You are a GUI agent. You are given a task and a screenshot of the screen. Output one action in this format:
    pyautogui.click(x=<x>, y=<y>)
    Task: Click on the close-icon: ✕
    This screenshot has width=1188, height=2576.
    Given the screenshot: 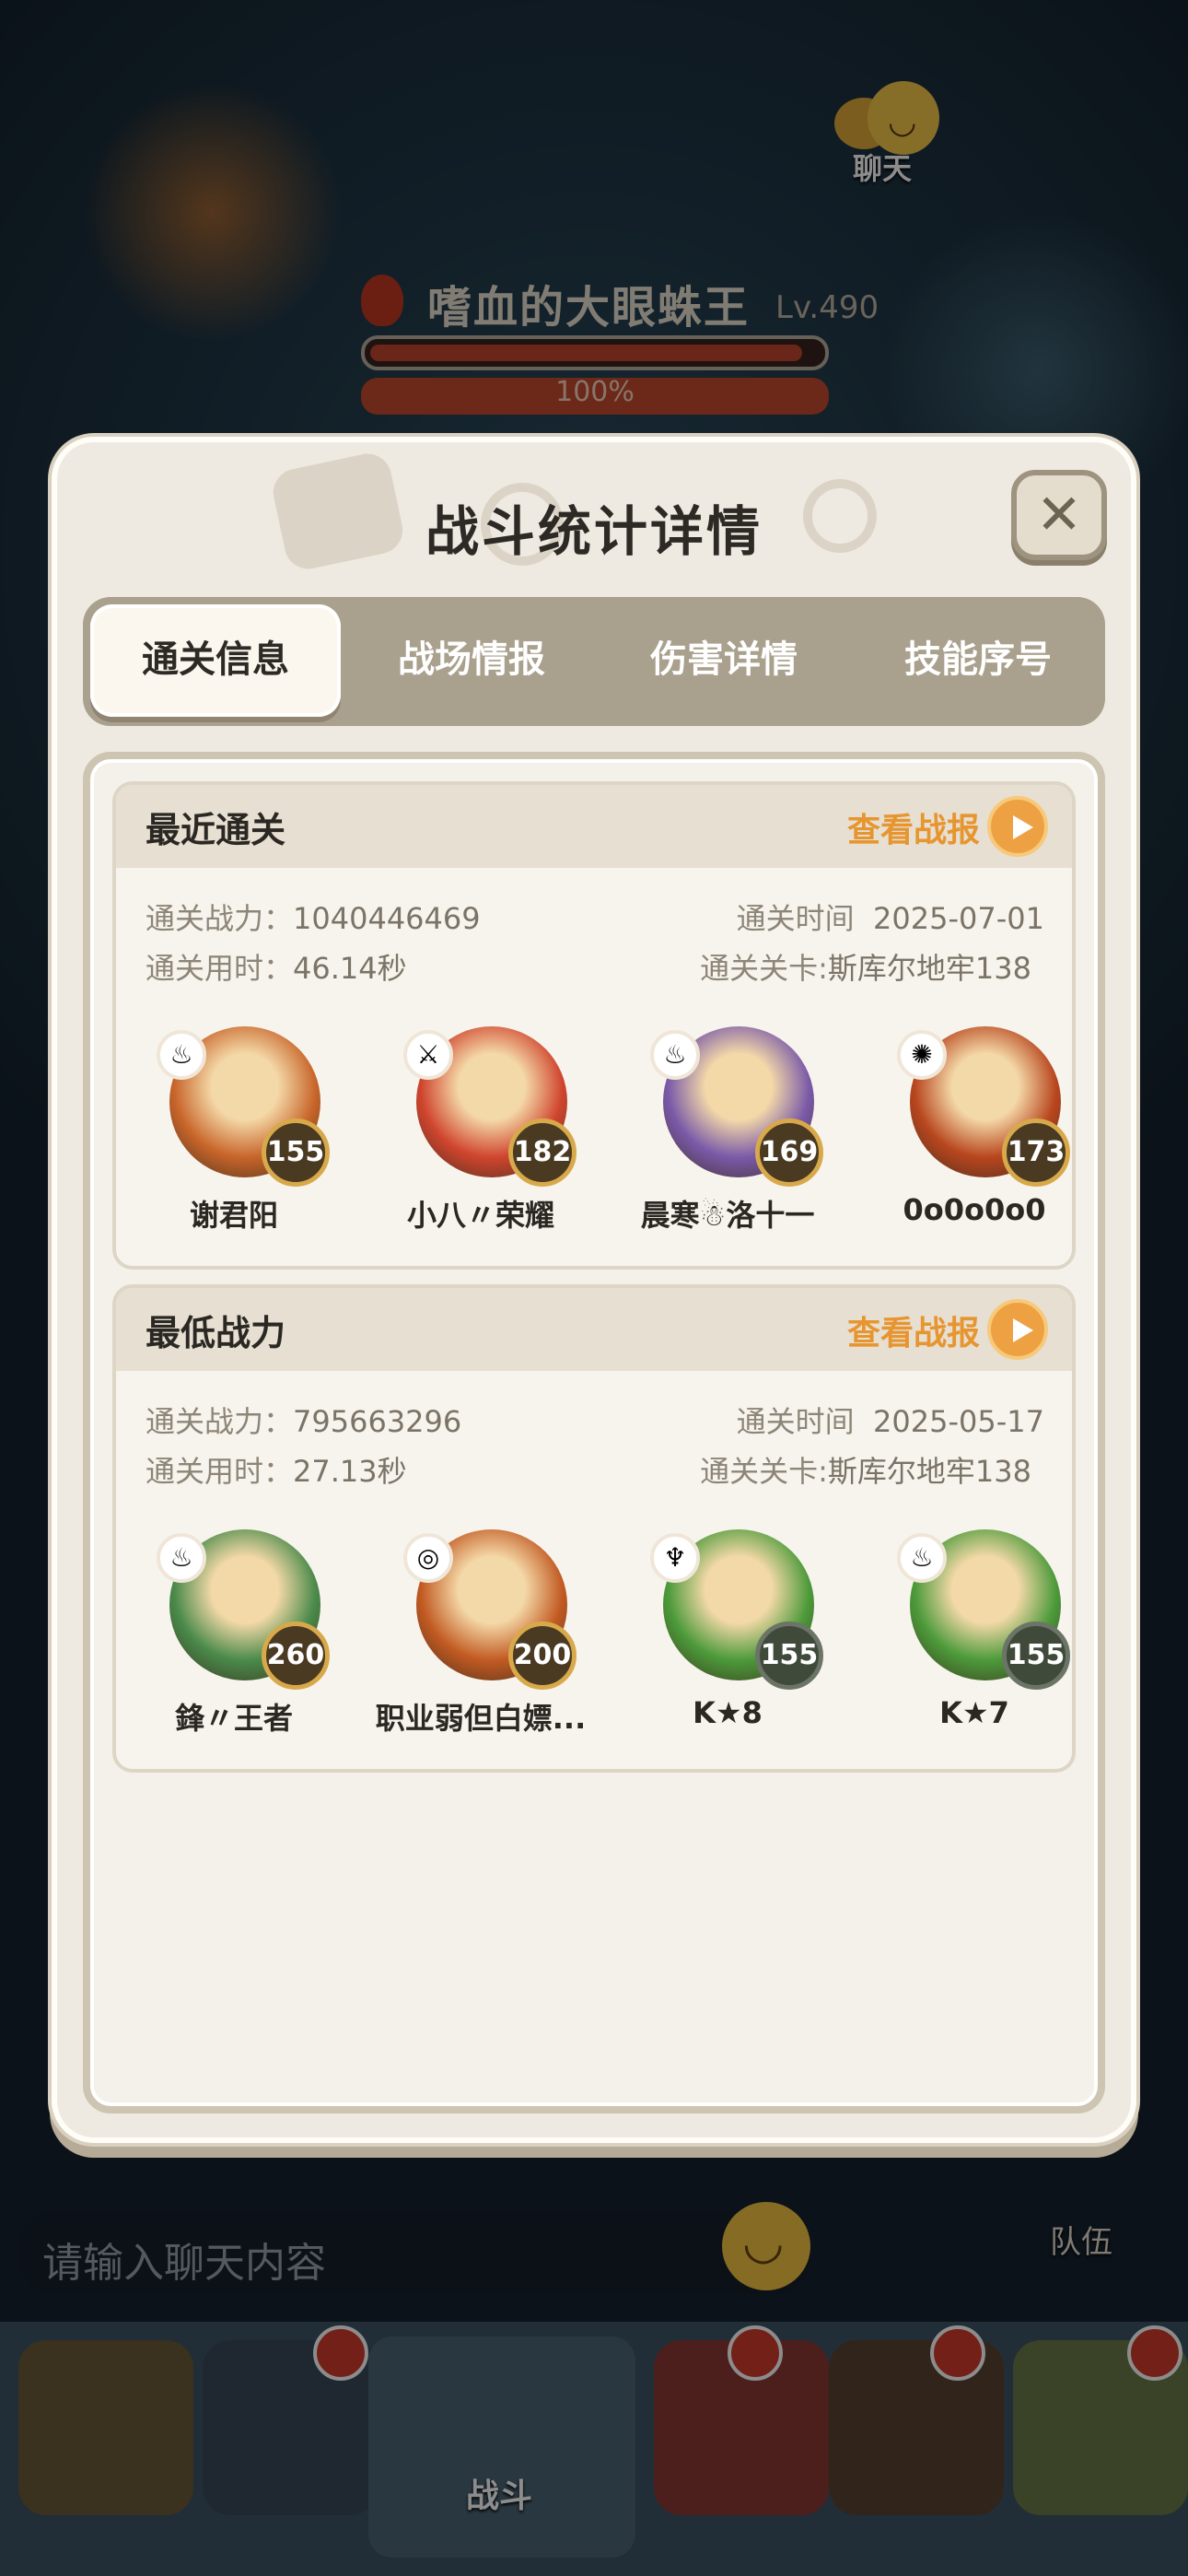 What is the action you would take?
    pyautogui.click(x=1059, y=515)
    